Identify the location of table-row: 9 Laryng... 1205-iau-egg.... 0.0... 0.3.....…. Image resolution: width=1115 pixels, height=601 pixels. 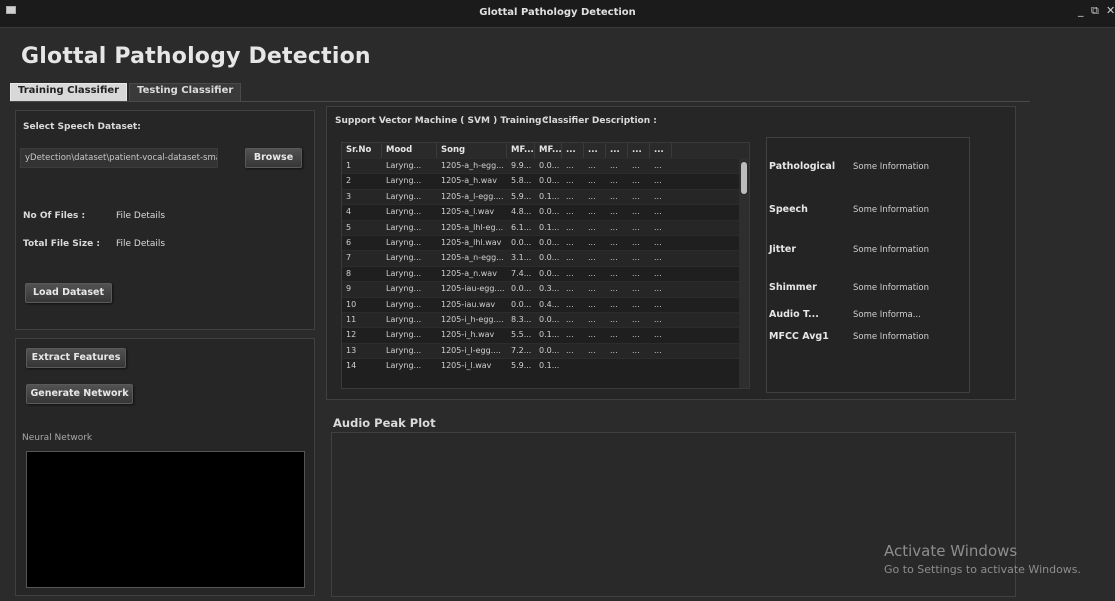
(545, 289).